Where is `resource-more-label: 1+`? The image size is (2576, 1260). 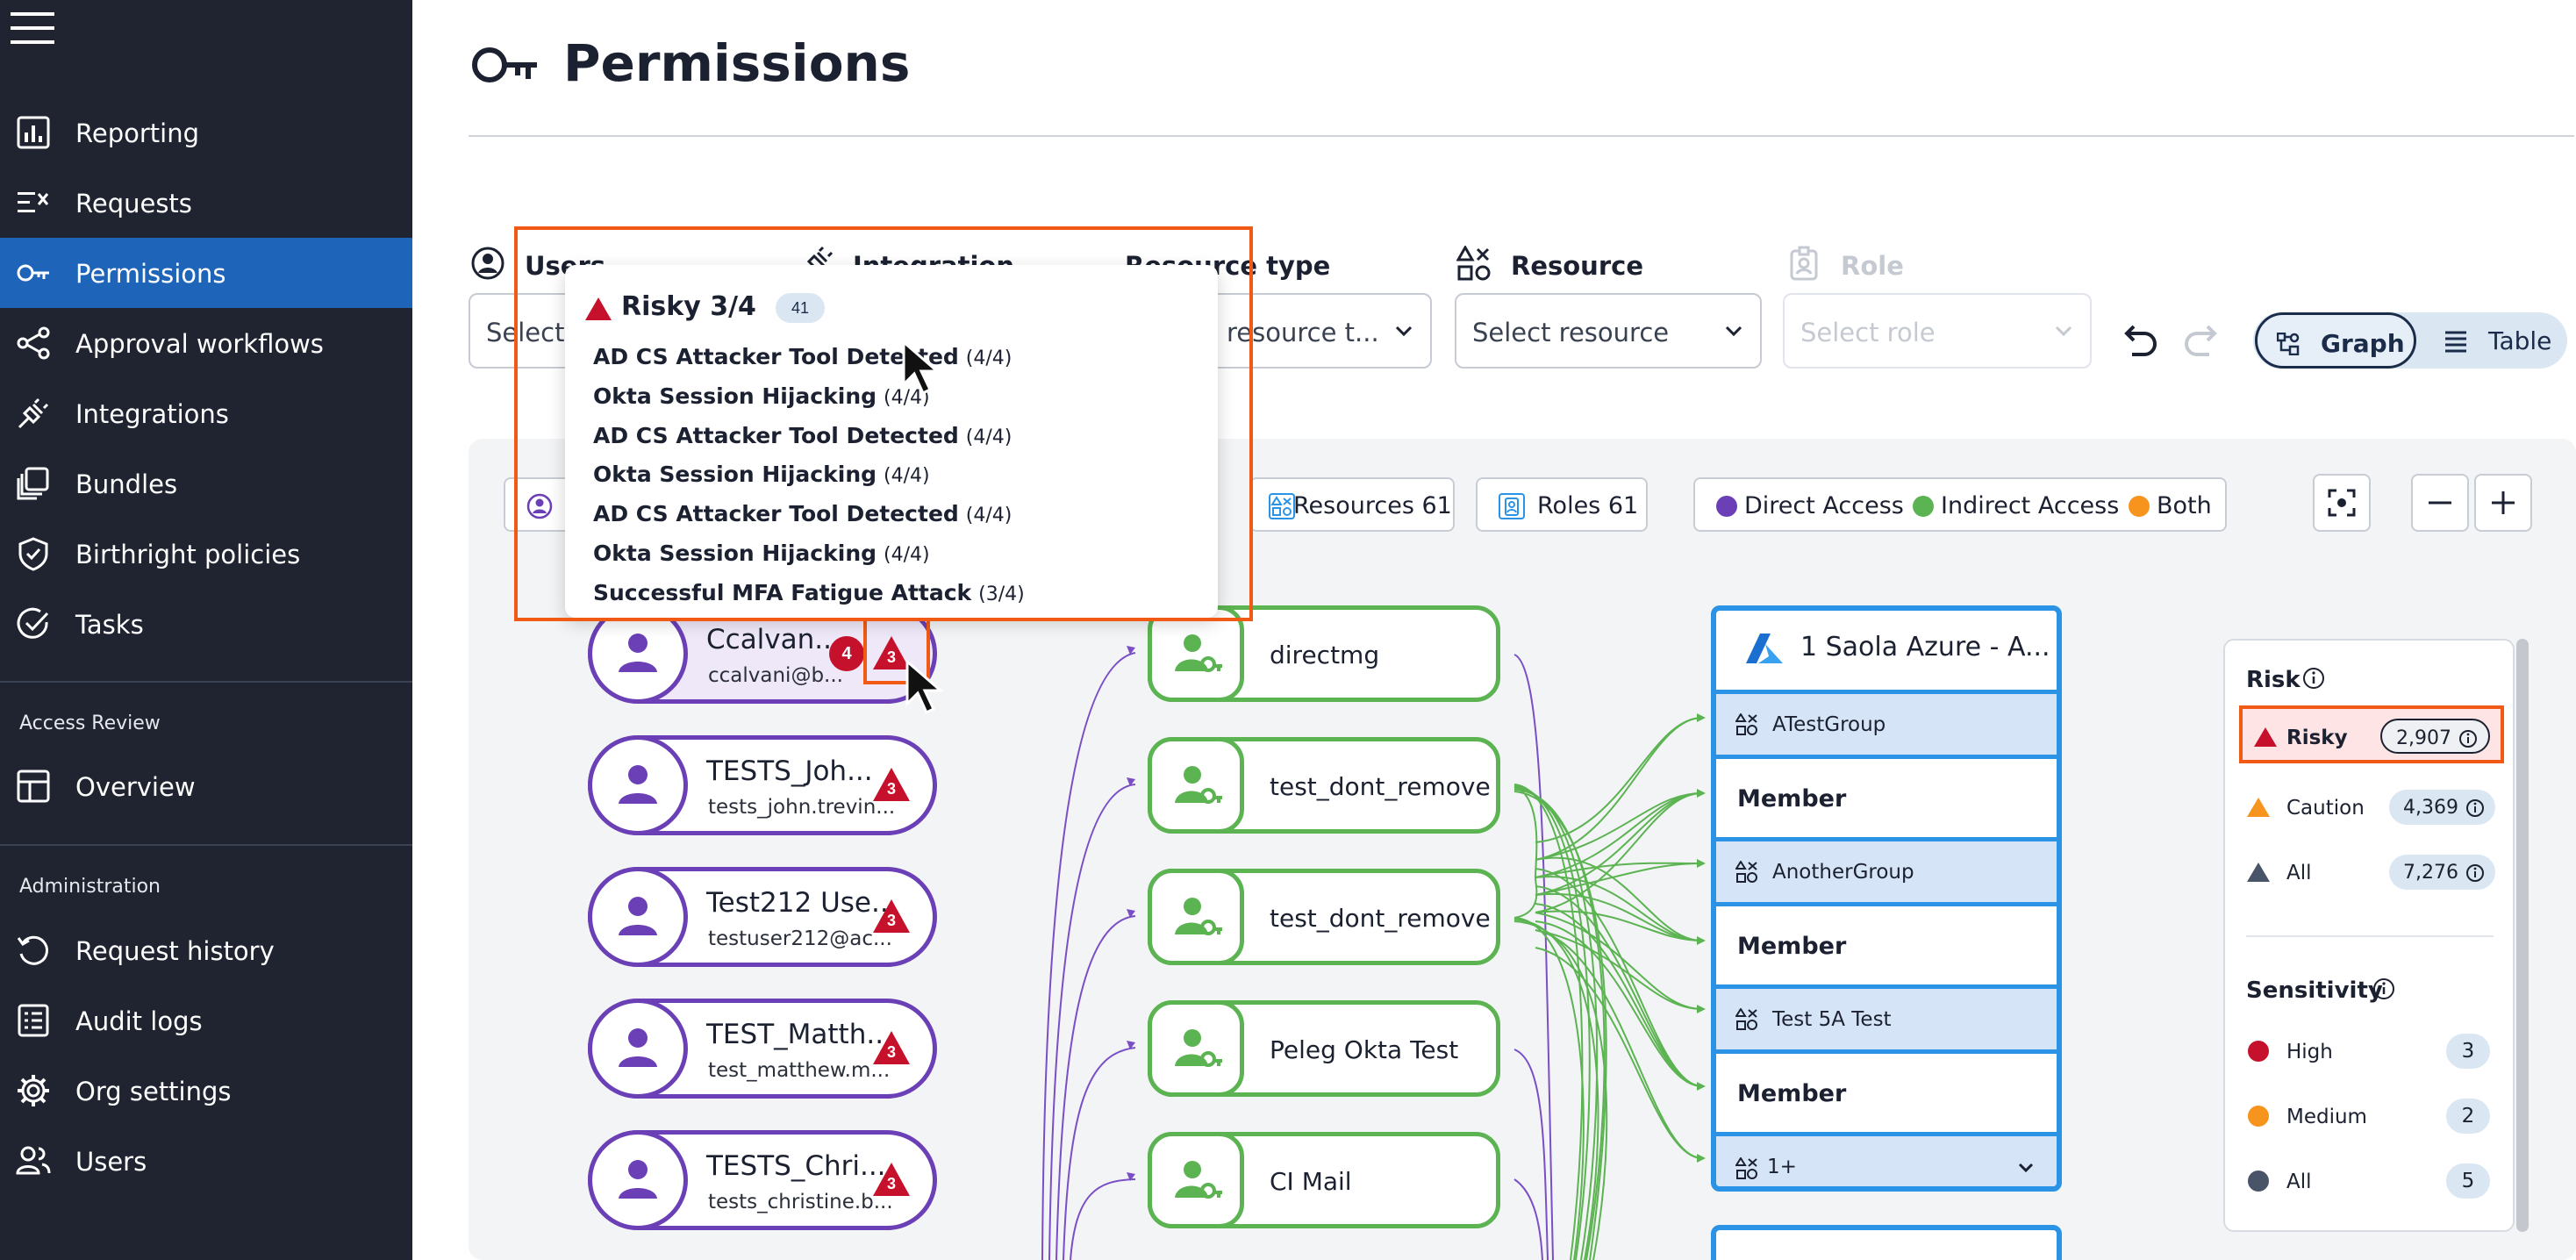
resource-more-label: 1+ is located at coordinates (1782, 1167).